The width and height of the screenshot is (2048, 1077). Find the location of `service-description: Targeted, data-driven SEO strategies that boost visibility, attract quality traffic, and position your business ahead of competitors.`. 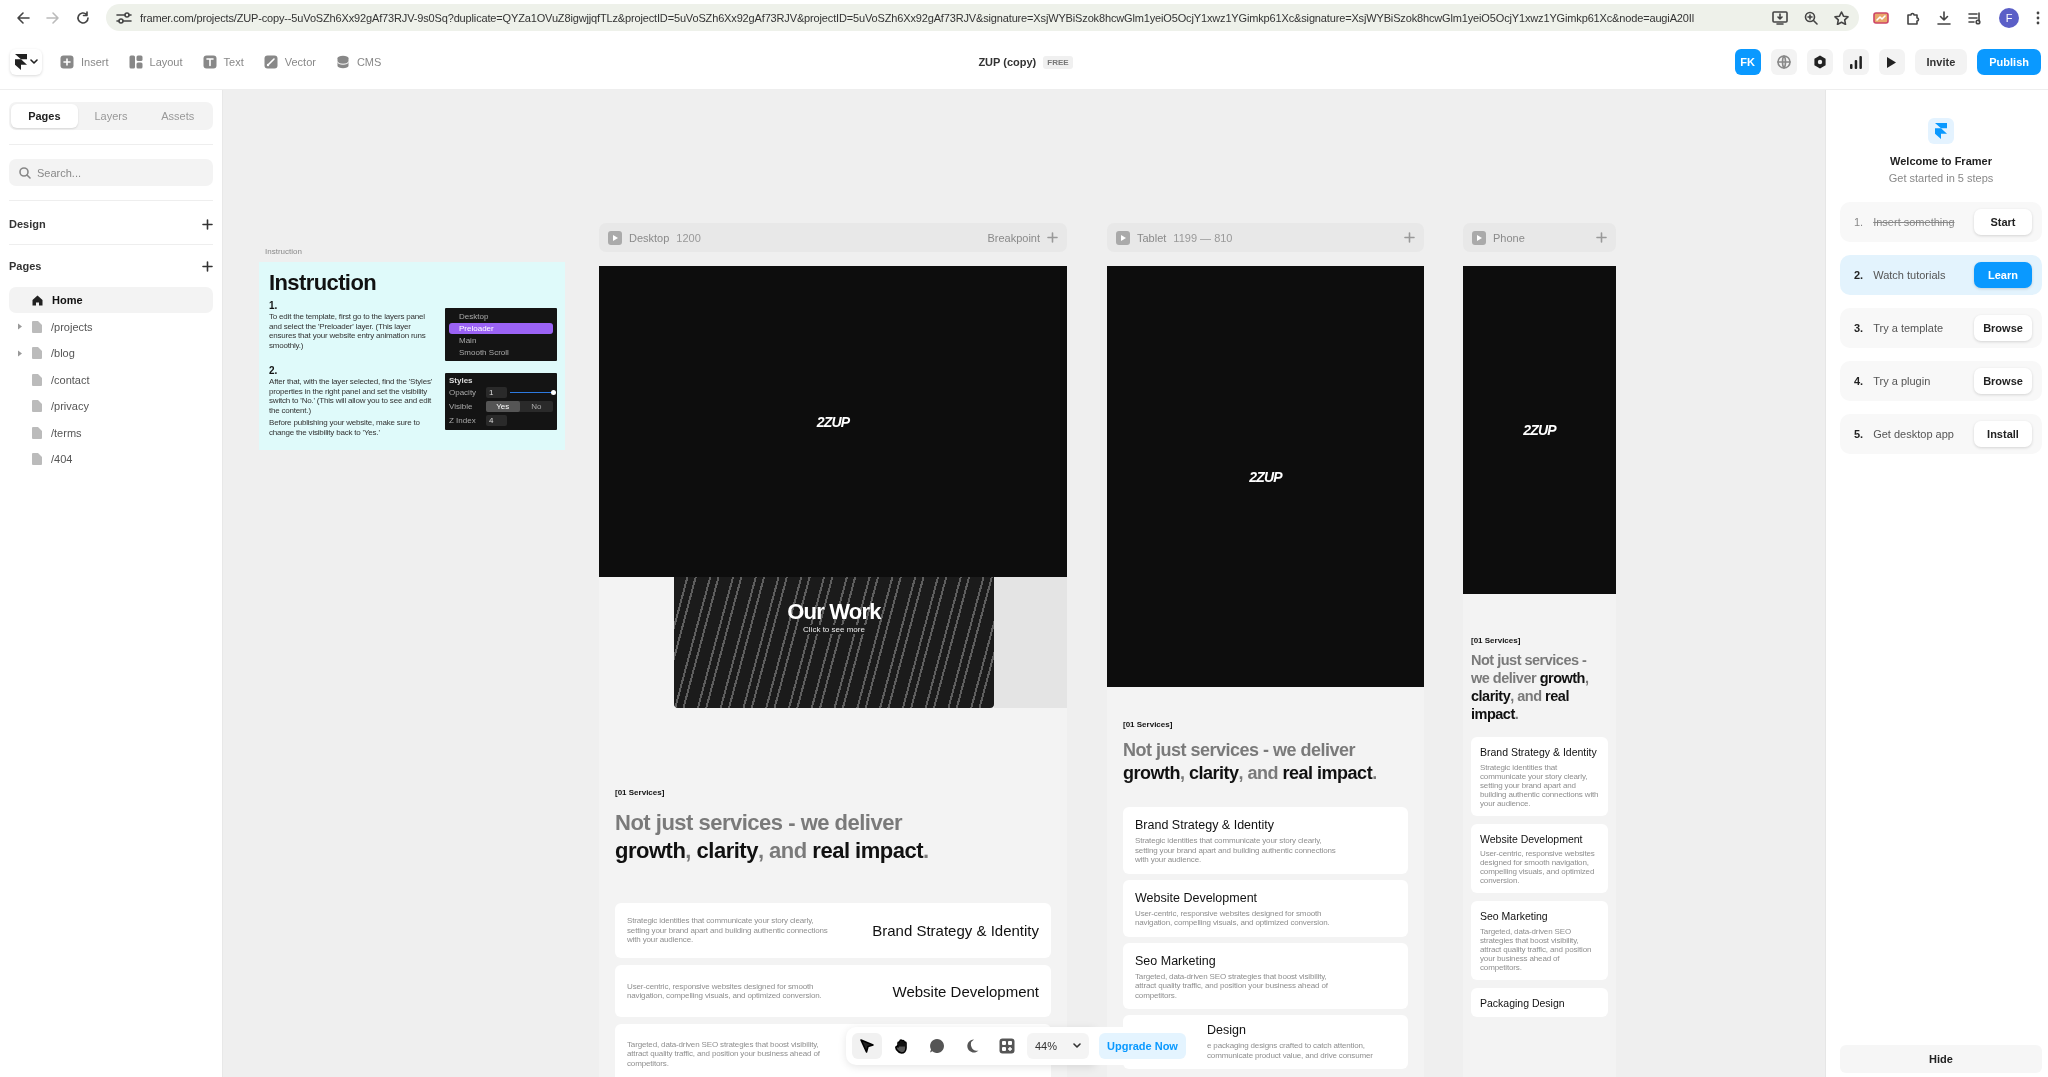

service-description: Targeted, data-driven SEO strategies that boost visibility, attract quality traffic, and position your business ahead of competitors. is located at coordinates (1536, 949).